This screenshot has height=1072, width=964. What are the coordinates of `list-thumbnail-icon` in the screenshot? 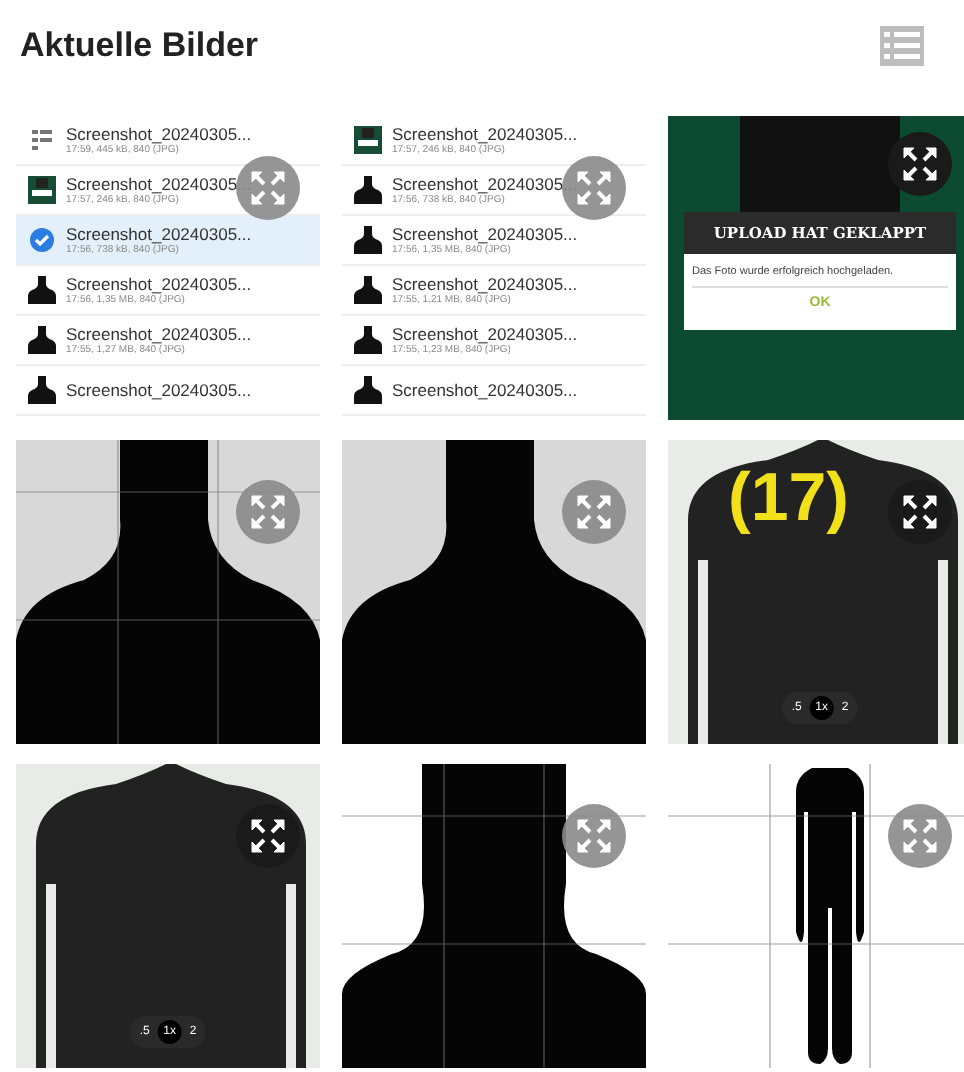 It's located at (42, 140).